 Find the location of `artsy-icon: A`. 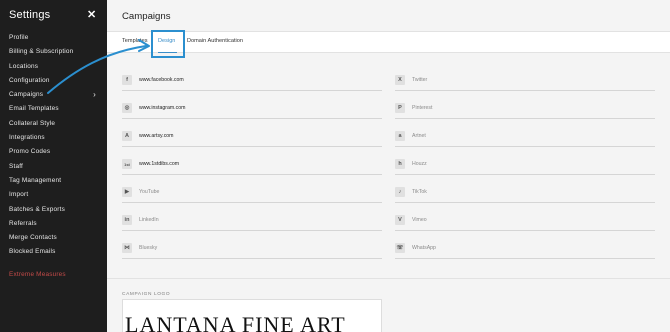

artsy-icon: A is located at coordinates (127, 136).